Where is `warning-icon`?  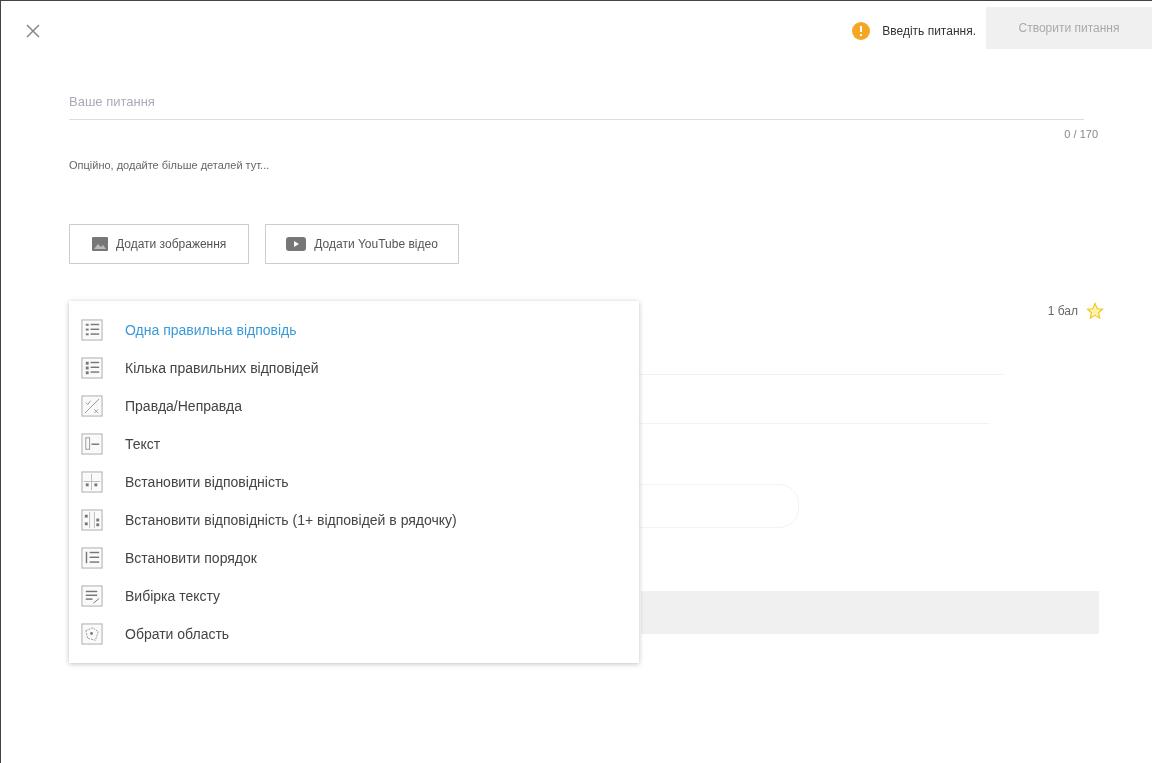 warning-icon is located at coordinates (861, 31).